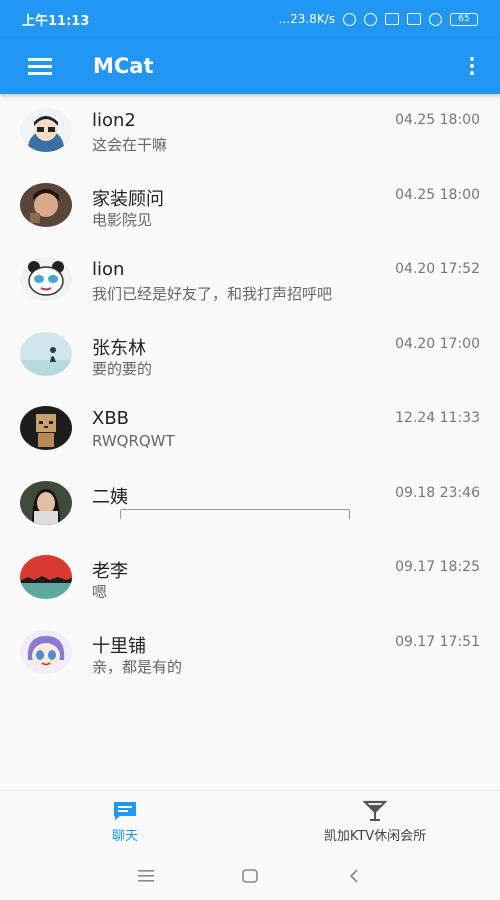  What do you see at coordinates (250, 504) in the screenshot?
I see `chat-item: 二姨 09.18 23:46` at bounding box center [250, 504].